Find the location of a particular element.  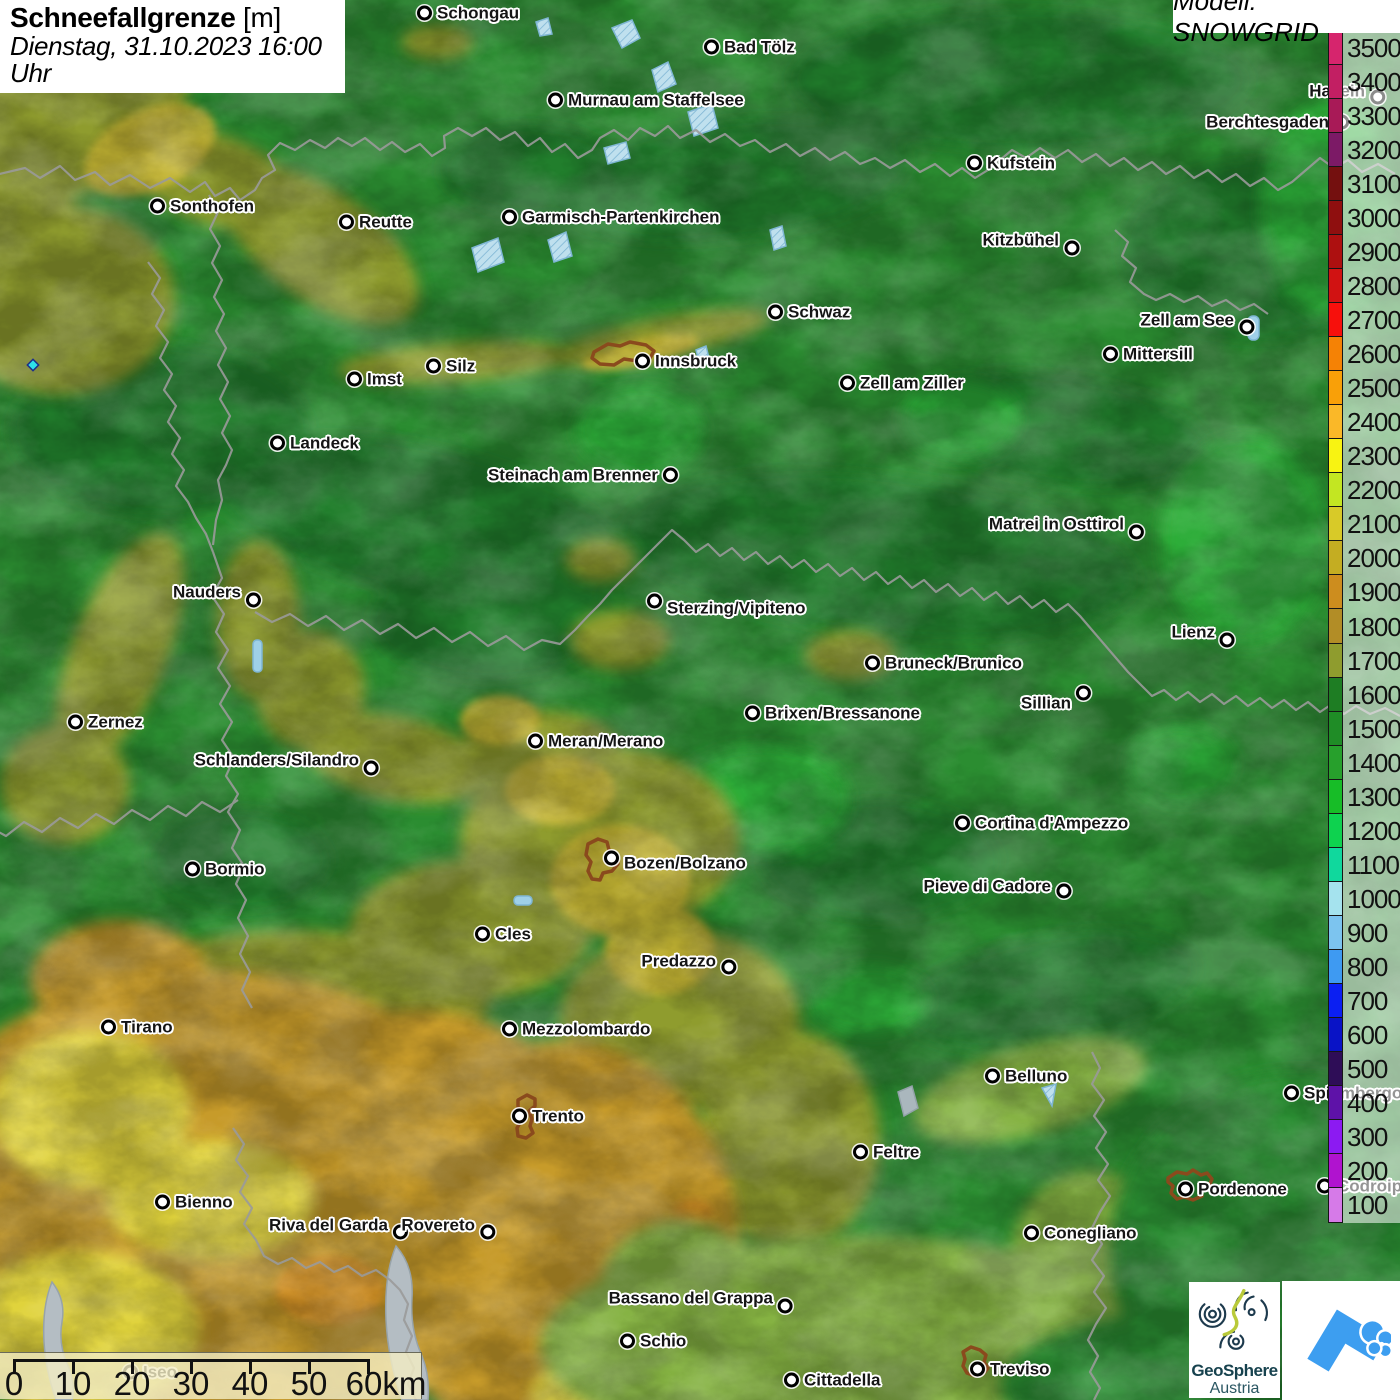

geosphere-logo-text: GeoSphere is located at coordinates (1234, 1370).